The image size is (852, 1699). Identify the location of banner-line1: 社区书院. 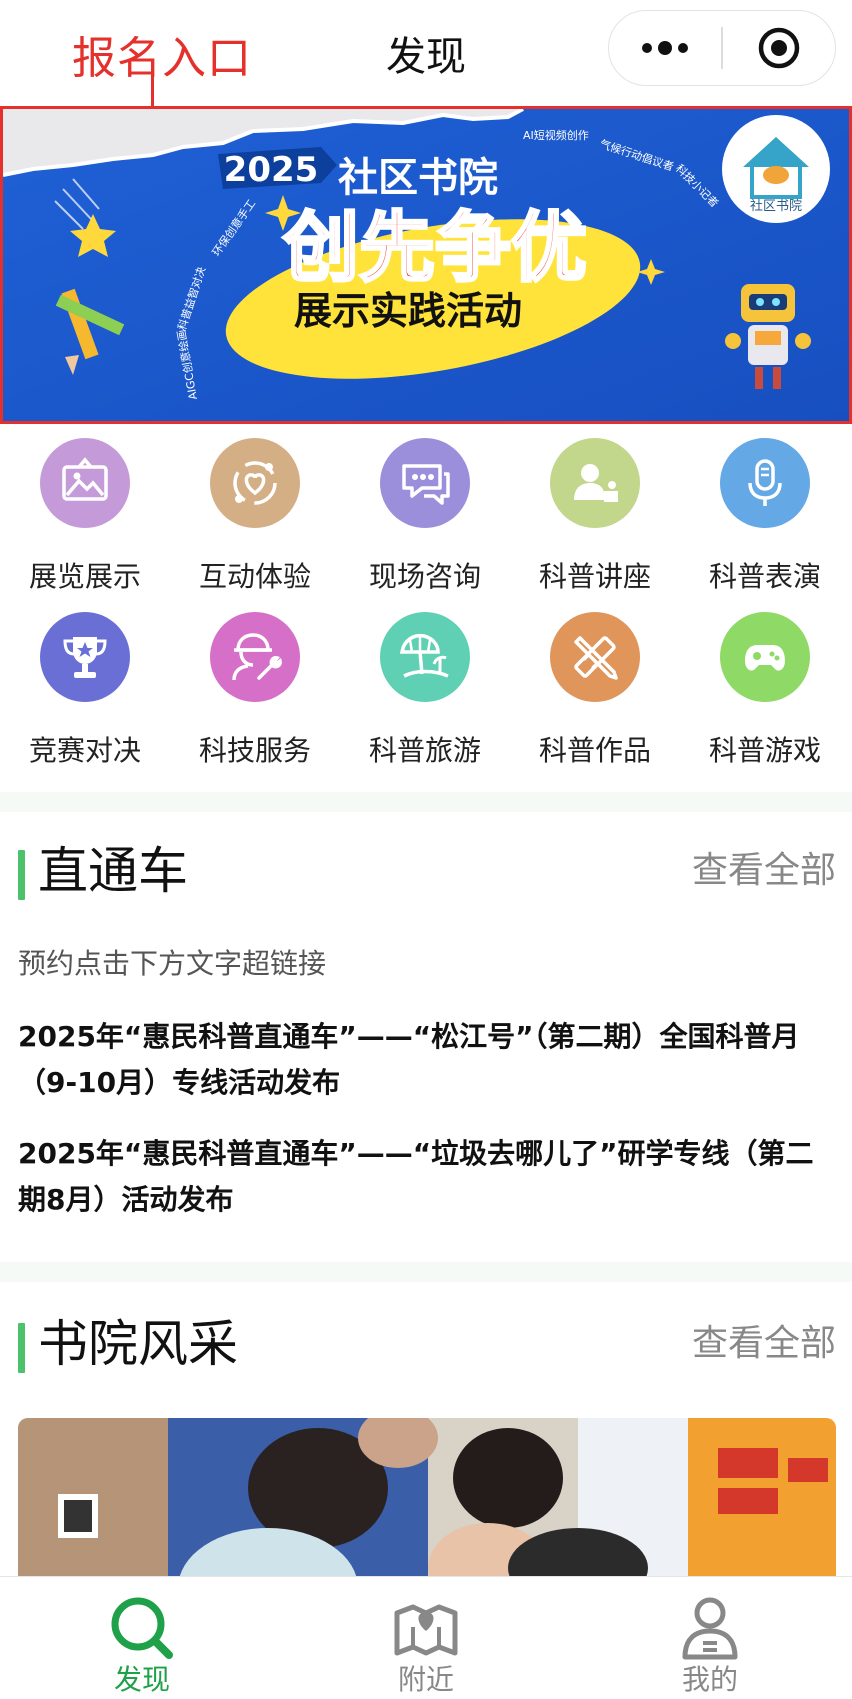
(418, 177).